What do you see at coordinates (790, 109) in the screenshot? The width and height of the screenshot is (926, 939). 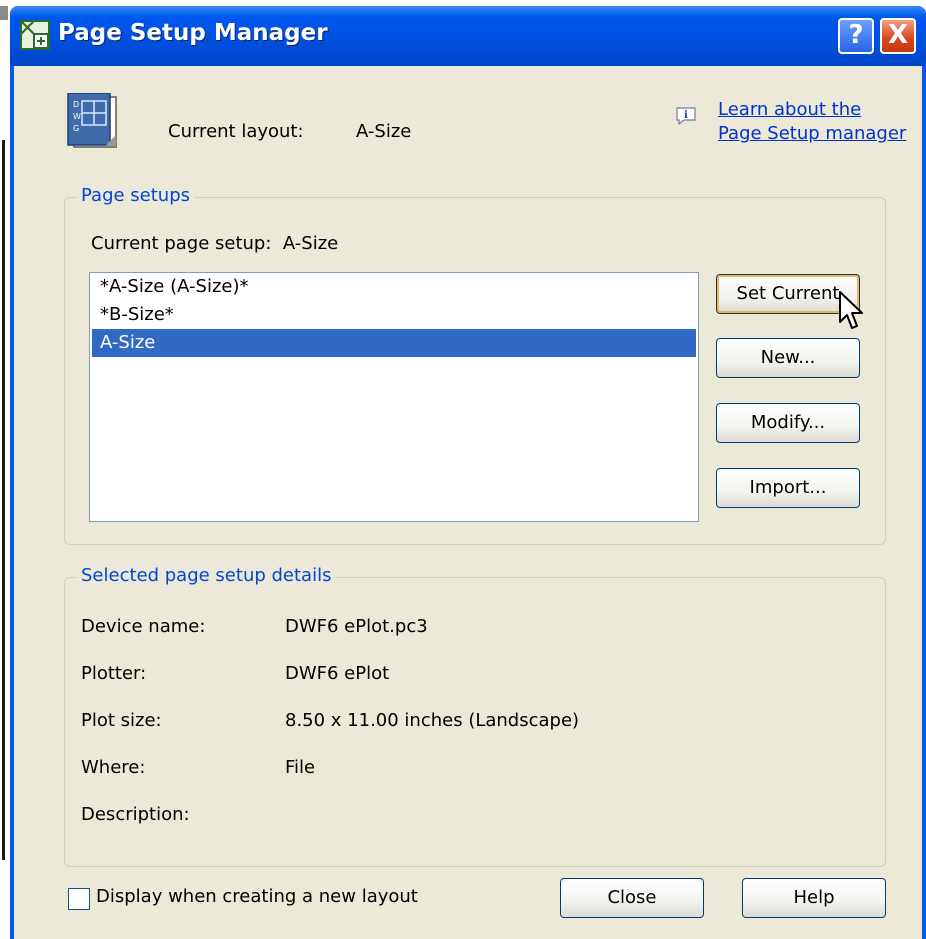 I see `learn-link-line-1: Learn about the` at bounding box center [790, 109].